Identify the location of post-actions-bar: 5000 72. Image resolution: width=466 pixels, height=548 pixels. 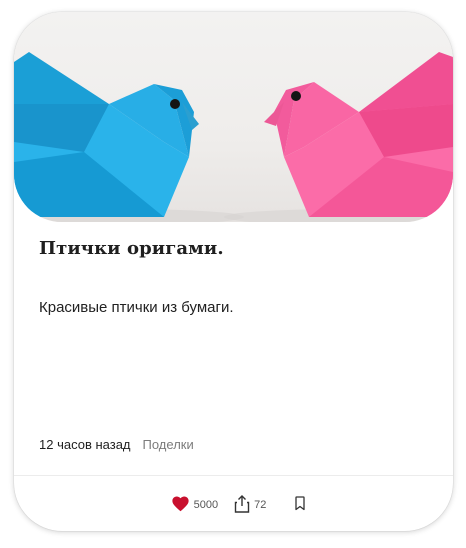
(233, 505).